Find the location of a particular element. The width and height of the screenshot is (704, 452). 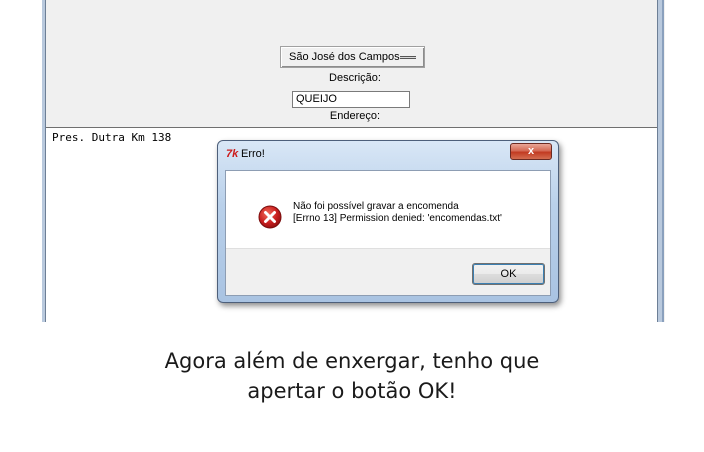

close-button: x is located at coordinates (531, 151).